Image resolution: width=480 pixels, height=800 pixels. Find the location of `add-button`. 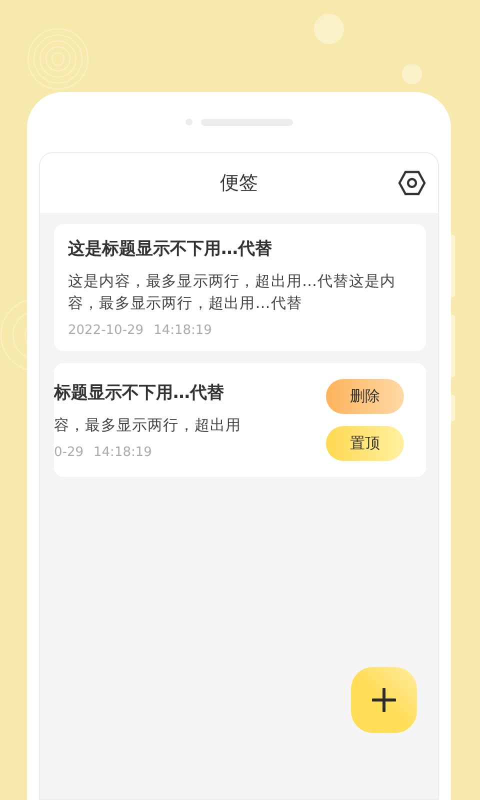

add-button is located at coordinates (384, 700).